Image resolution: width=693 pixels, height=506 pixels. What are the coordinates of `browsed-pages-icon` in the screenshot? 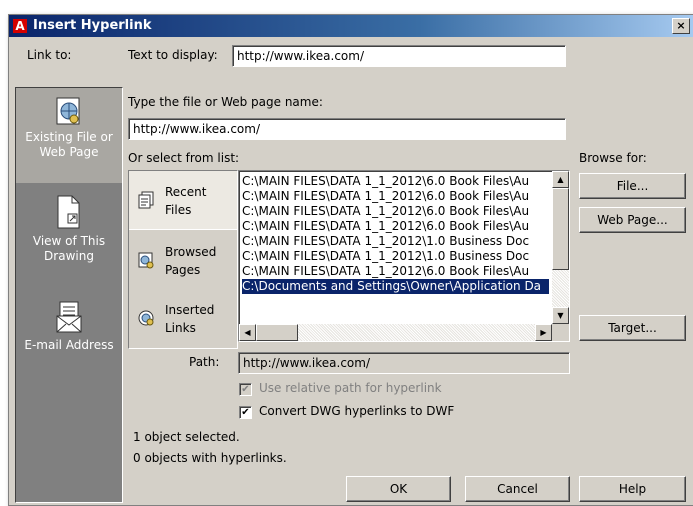 It's located at (146, 260).